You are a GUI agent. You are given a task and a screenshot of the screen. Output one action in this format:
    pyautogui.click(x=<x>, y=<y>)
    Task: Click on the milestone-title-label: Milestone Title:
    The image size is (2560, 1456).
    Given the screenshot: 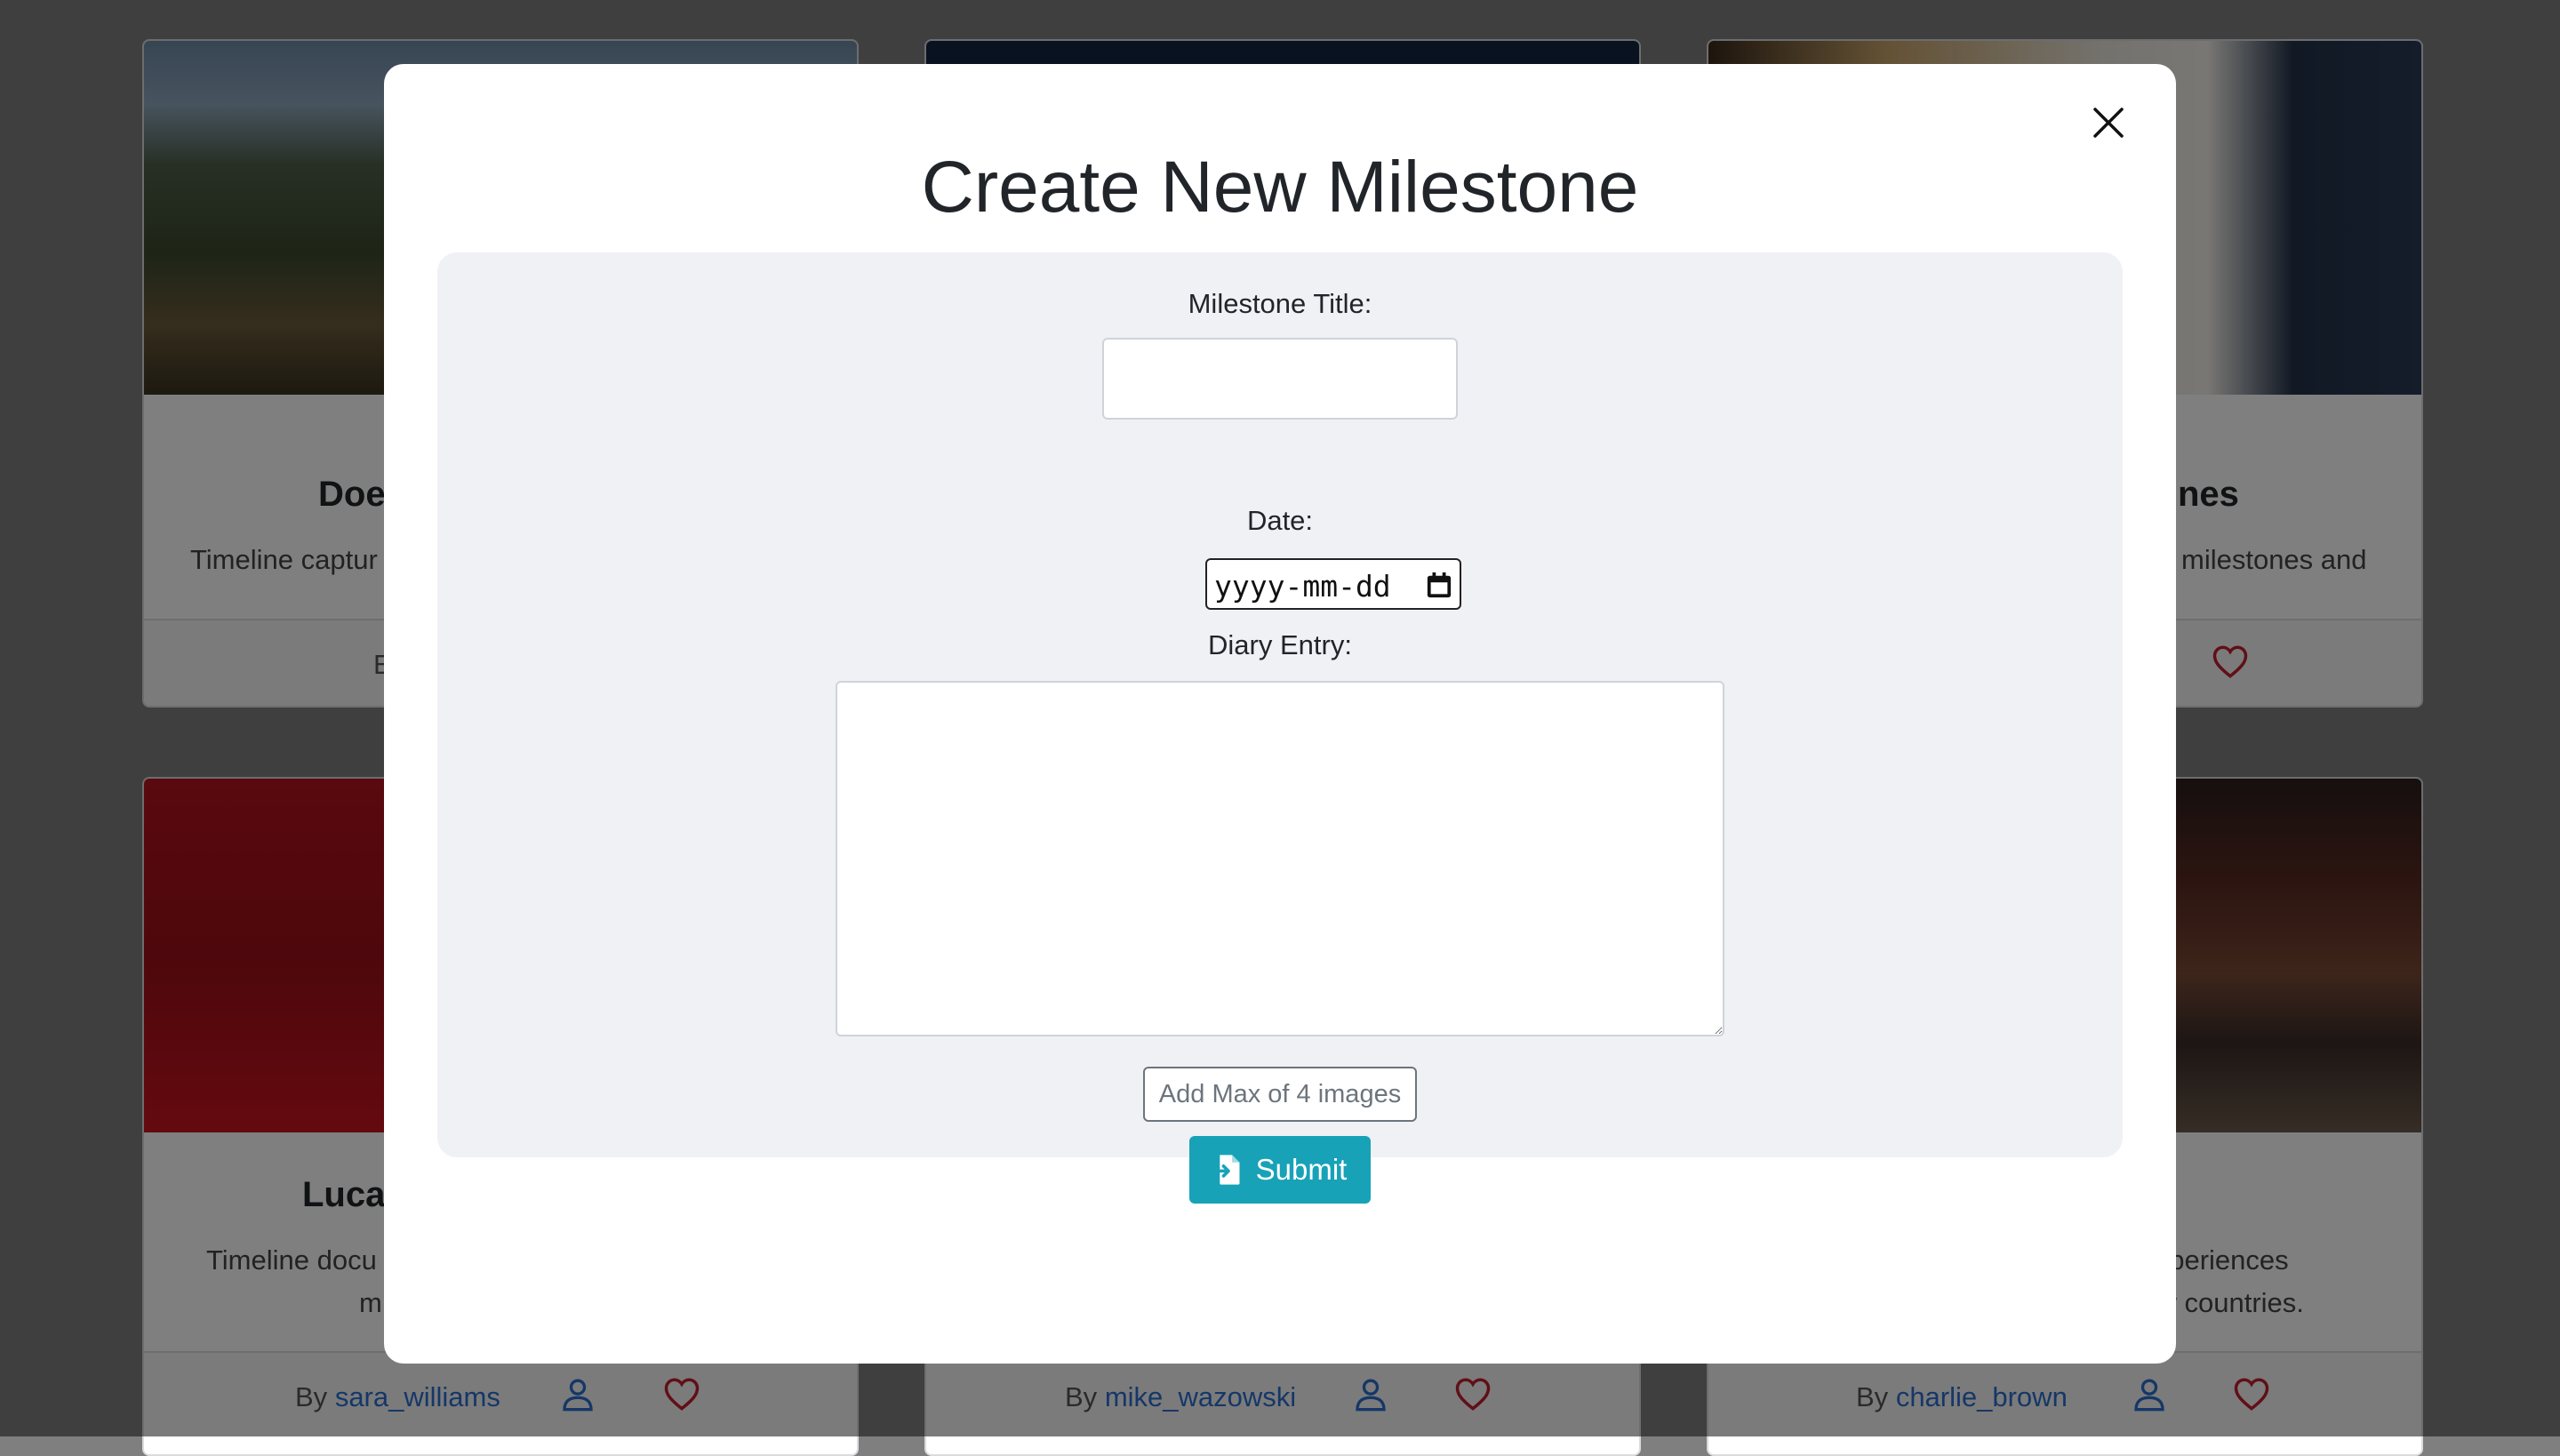 What is the action you would take?
    pyautogui.click(x=1280, y=303)
    